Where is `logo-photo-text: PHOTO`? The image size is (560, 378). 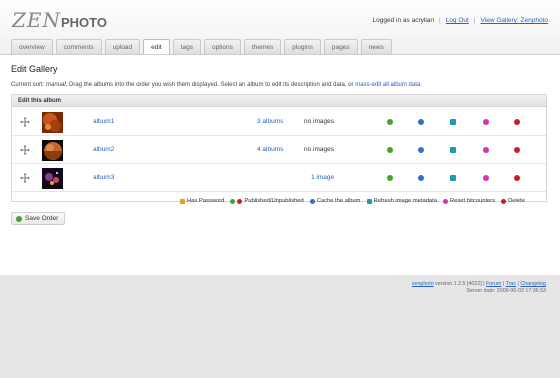 logo-photo-text: PHOTO is located at coordinates (84, 22).